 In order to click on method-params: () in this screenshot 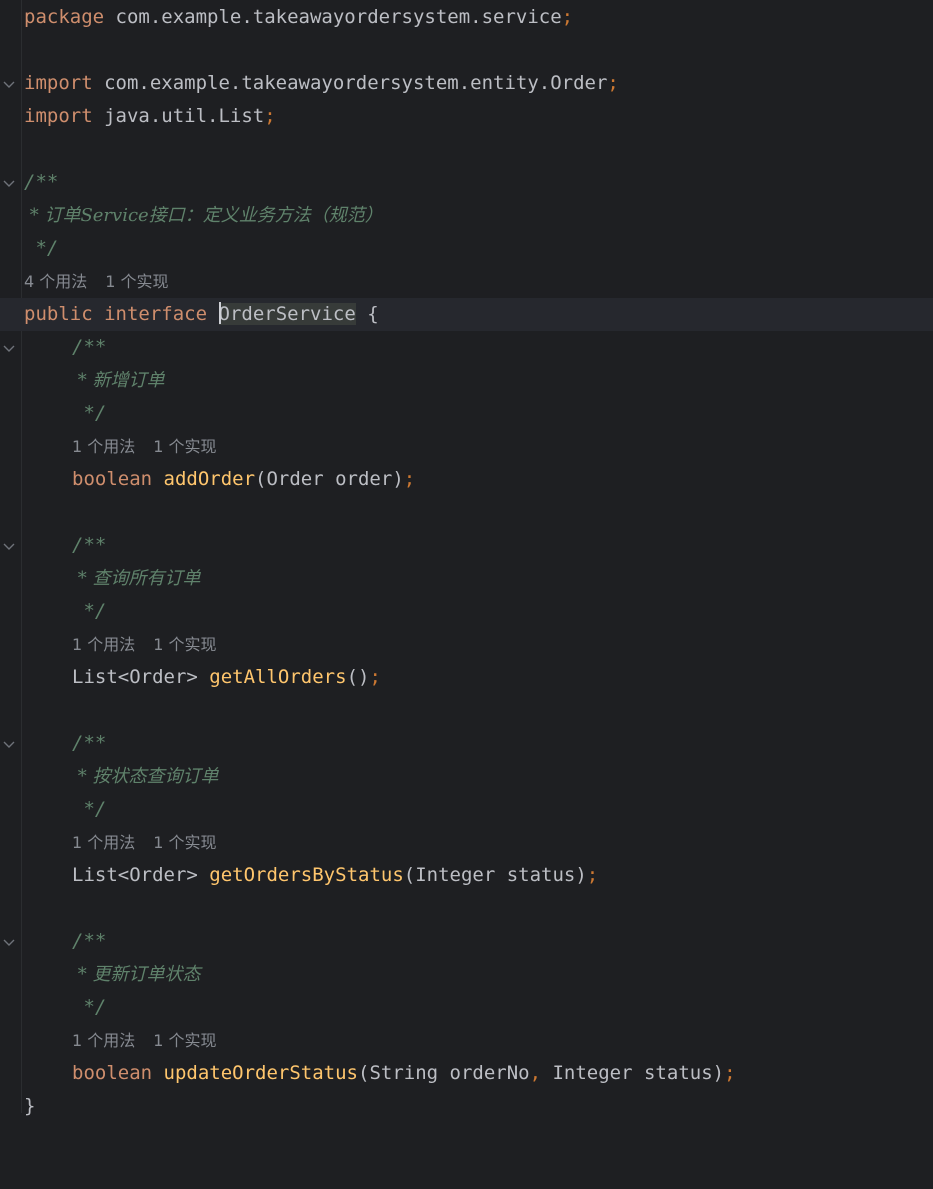, I will do `click(358, 677)`.